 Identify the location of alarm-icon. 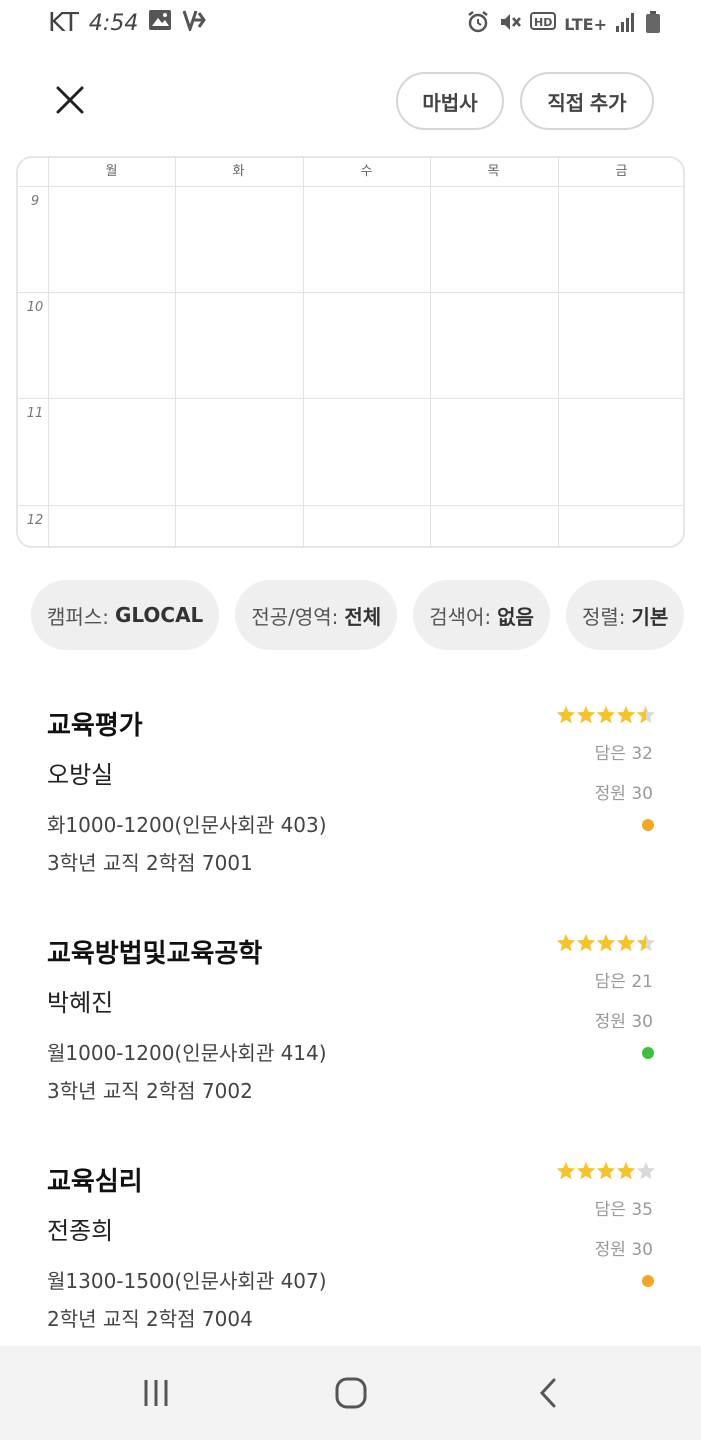
(478, 24).